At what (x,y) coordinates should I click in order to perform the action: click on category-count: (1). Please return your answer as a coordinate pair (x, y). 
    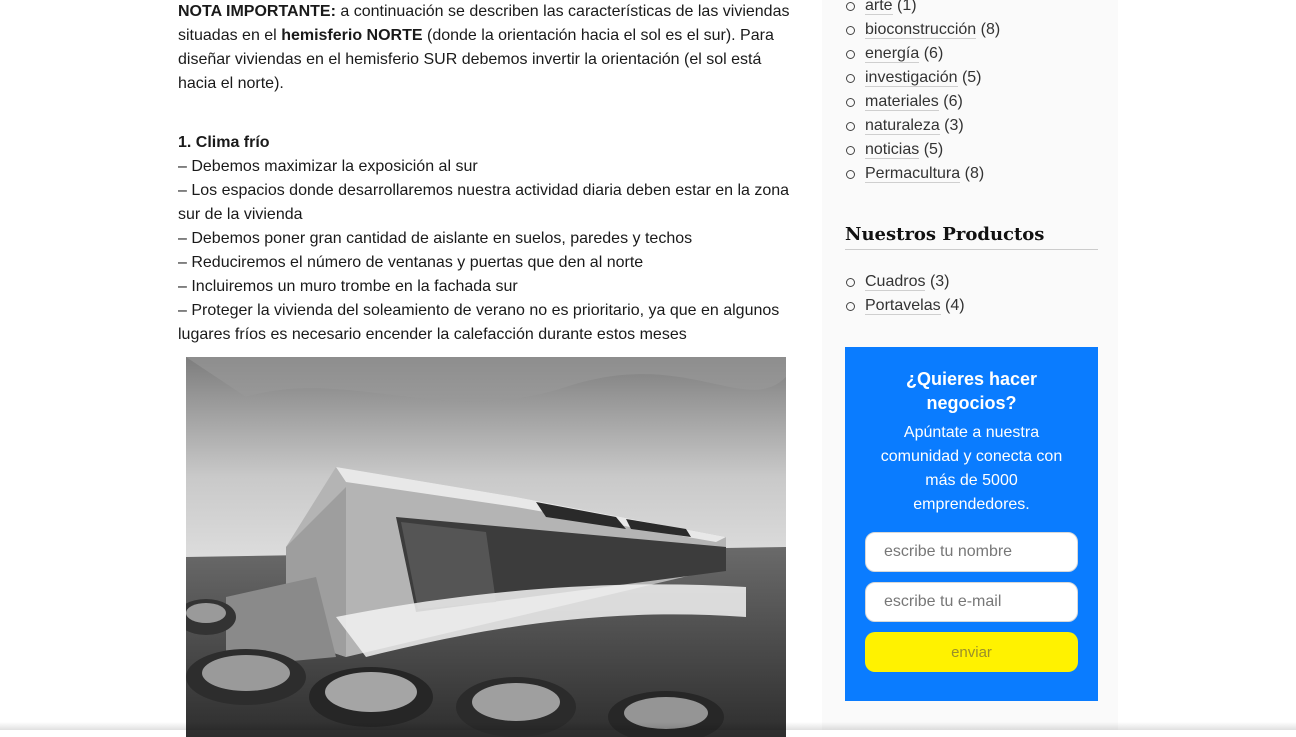
    Looking at the image, I should click on (907, 7).